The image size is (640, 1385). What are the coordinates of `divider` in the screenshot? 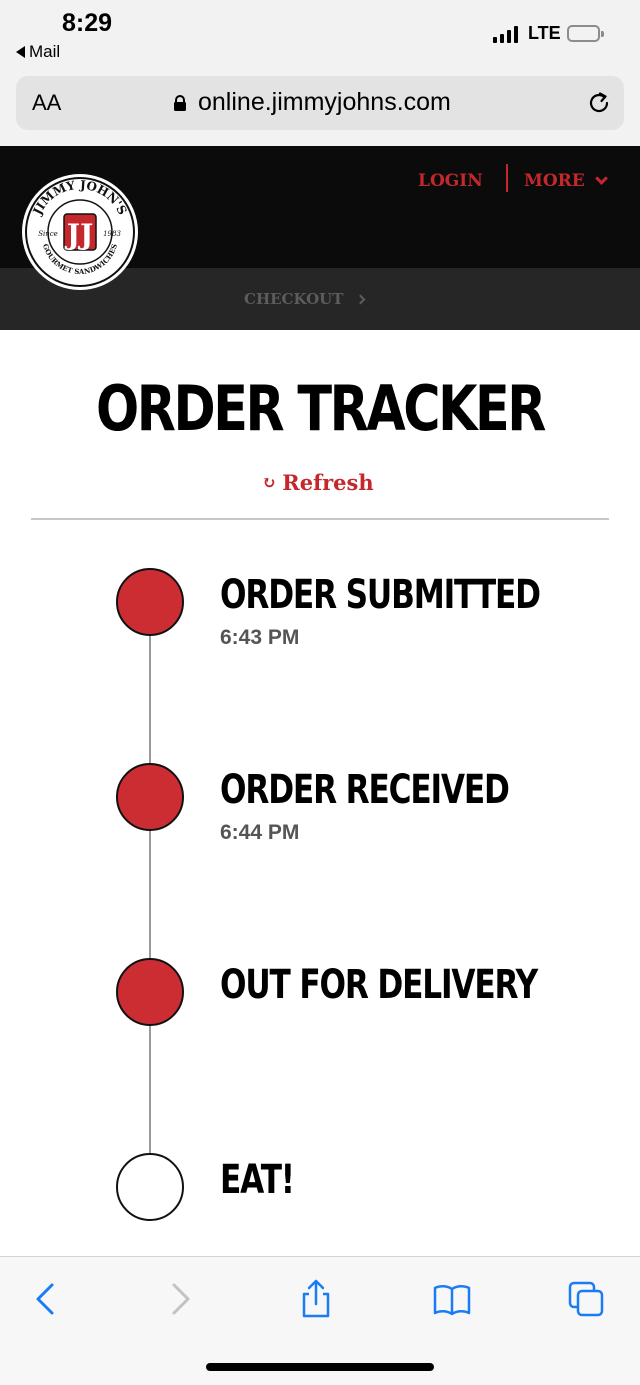 It's located at (320, 519).